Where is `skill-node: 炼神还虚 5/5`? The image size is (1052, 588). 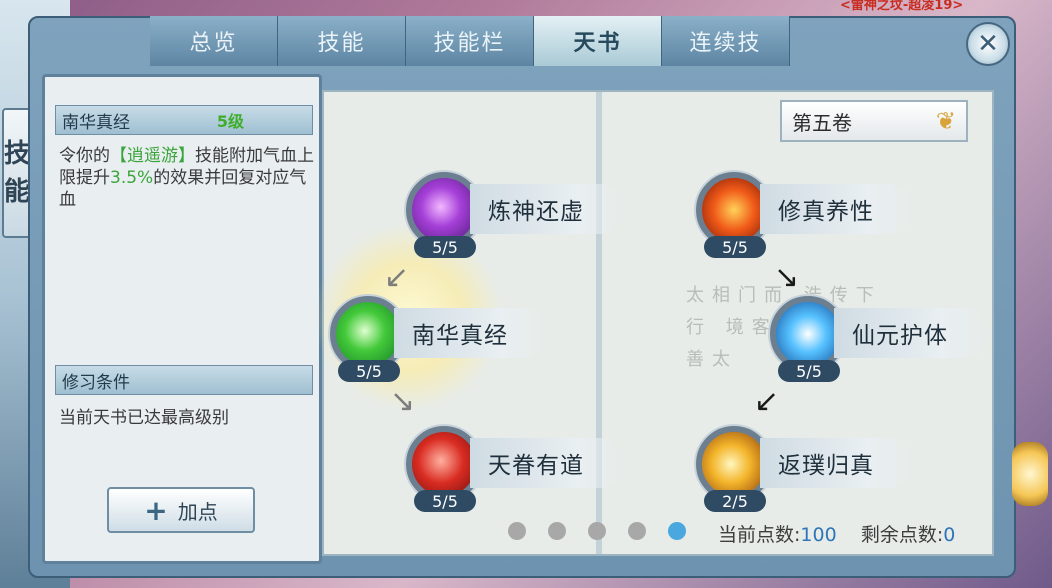 skill-node: 炼神还虚 5/5 is located at coordinates (516, 217).